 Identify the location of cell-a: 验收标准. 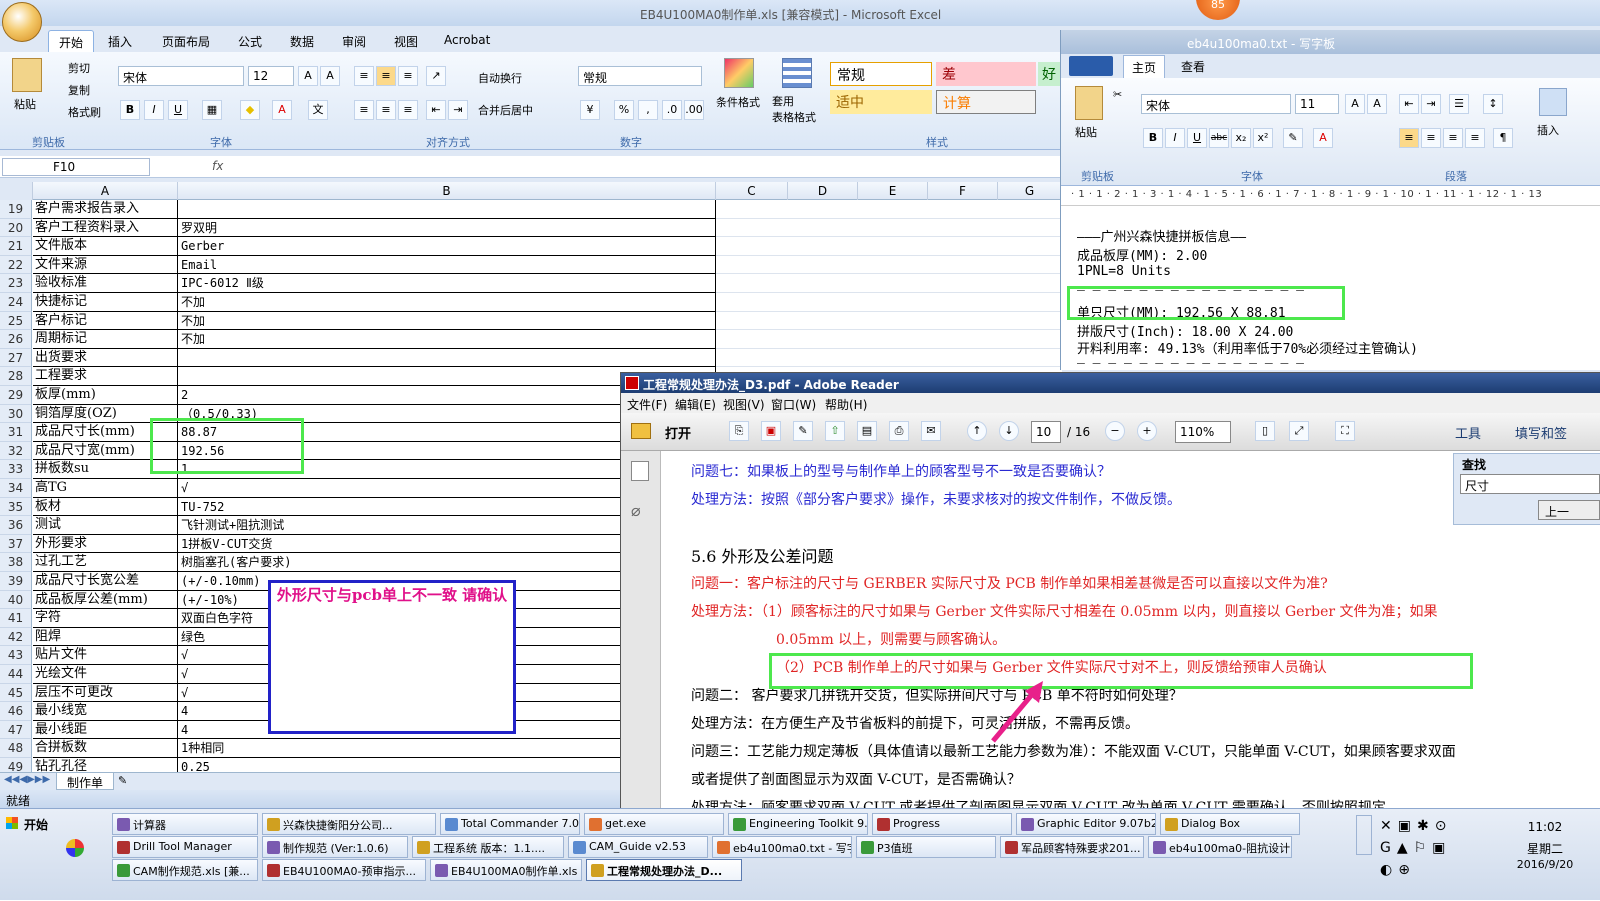
(105, 283).